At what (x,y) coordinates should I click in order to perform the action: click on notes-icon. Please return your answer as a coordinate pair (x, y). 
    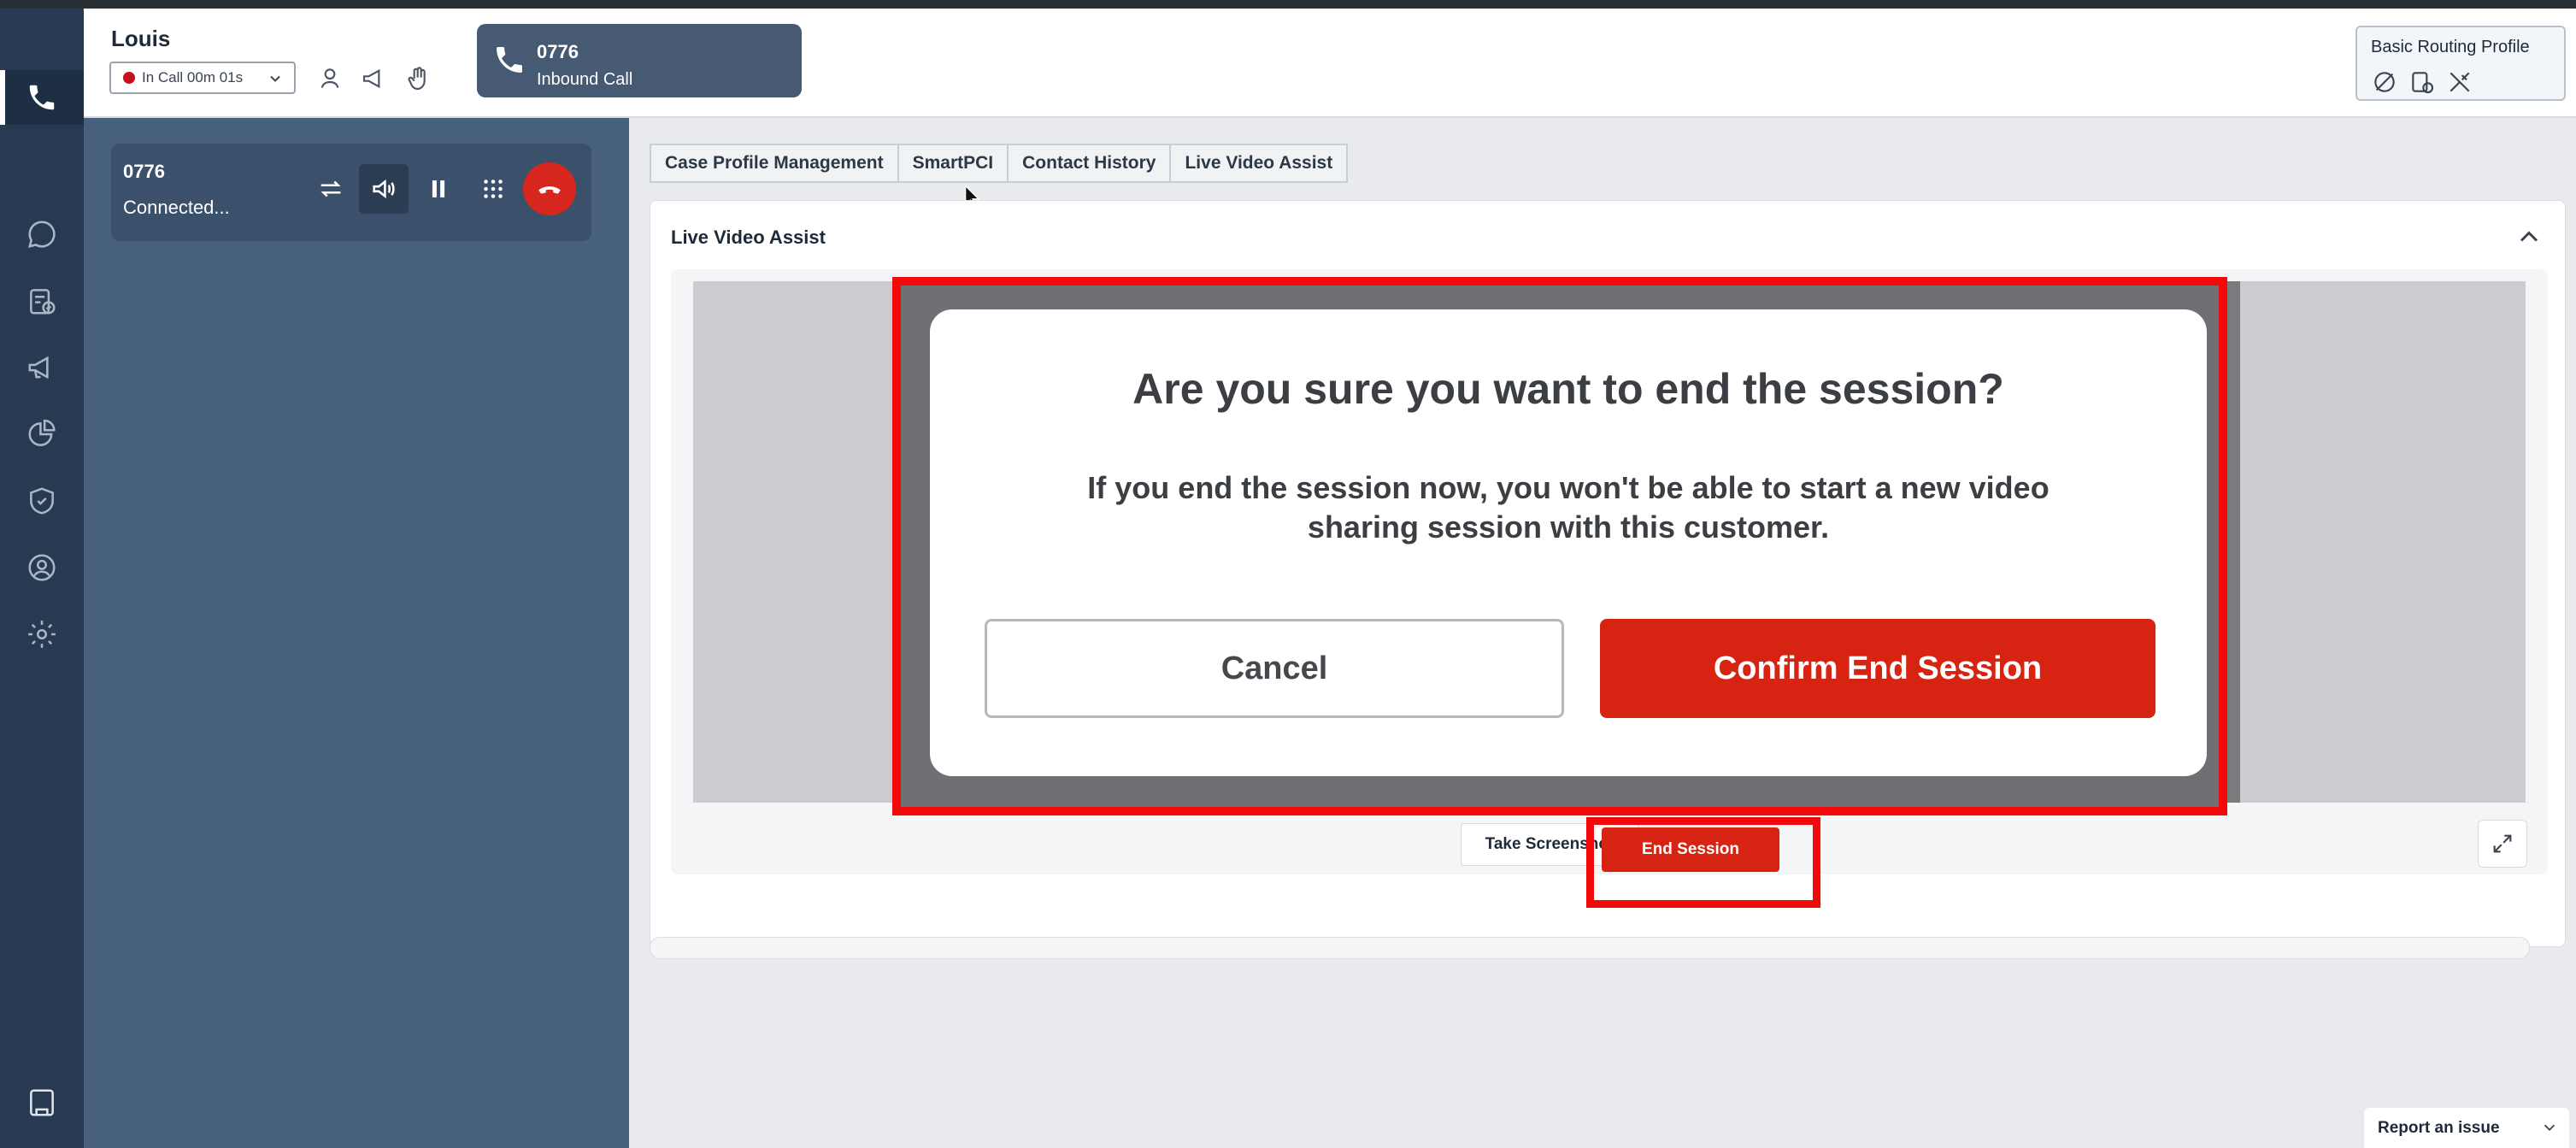
    Looking at the image, I should click on (42, 1102).